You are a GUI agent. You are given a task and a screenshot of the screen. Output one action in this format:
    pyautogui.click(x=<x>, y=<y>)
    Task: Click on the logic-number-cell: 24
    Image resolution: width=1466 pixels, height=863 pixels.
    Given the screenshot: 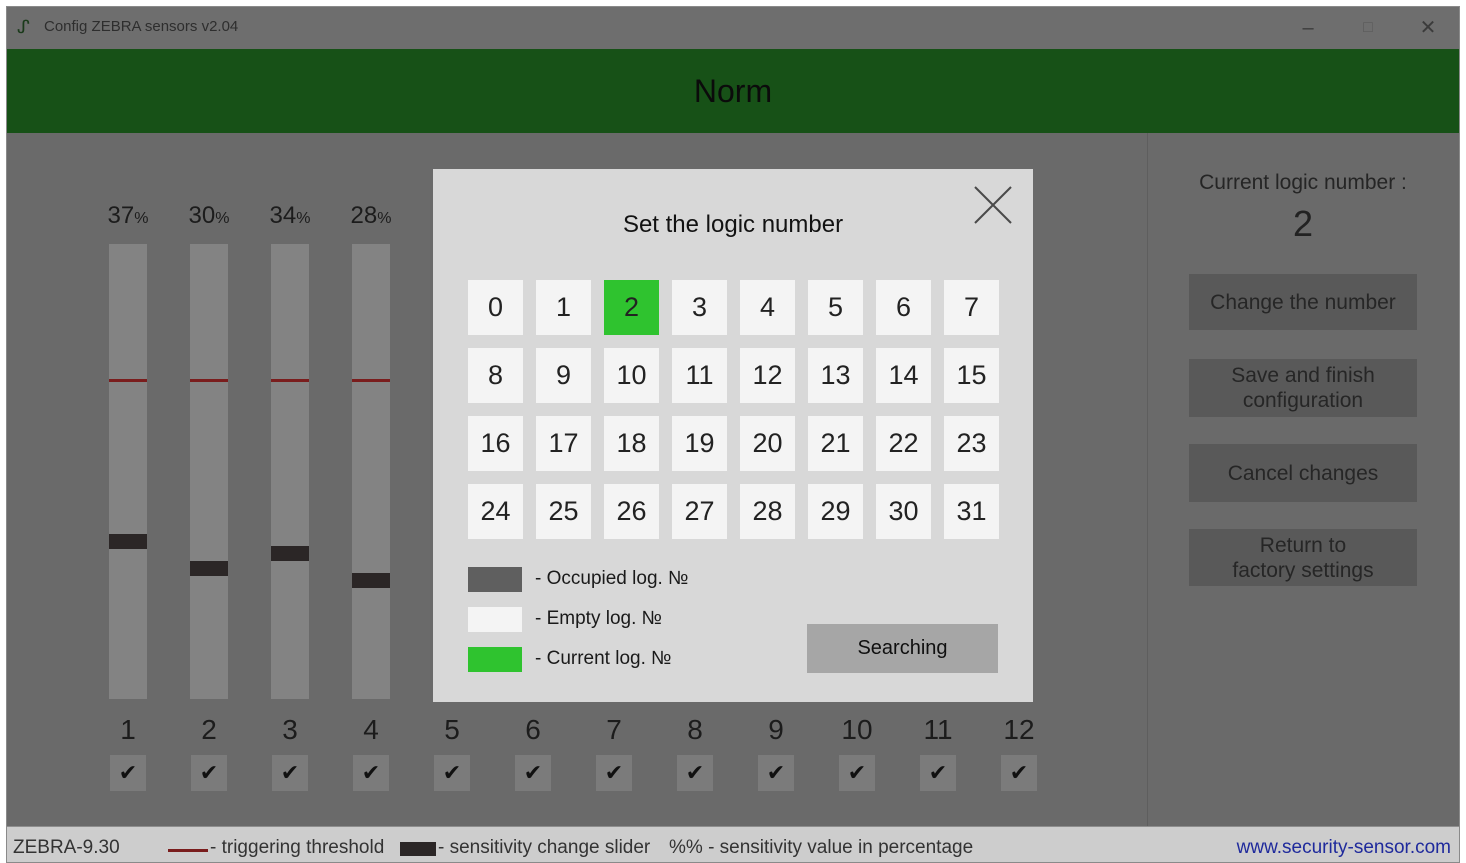 What is the action you would take?
    pyautogui.click(x=495, y=511)
    